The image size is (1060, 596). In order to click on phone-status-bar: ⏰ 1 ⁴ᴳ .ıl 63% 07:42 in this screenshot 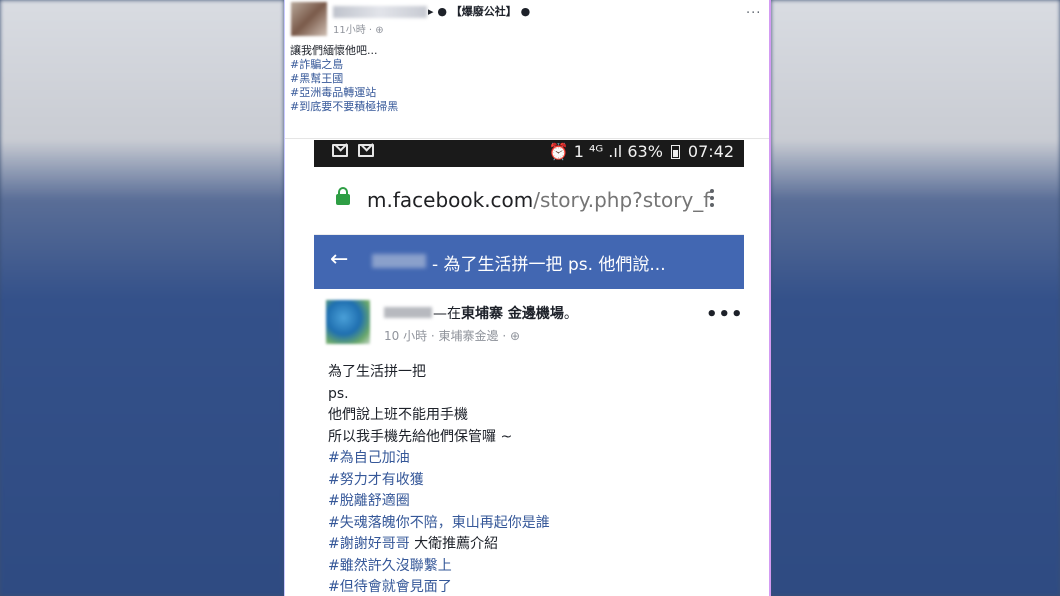, I will do `click(529, 153)`.